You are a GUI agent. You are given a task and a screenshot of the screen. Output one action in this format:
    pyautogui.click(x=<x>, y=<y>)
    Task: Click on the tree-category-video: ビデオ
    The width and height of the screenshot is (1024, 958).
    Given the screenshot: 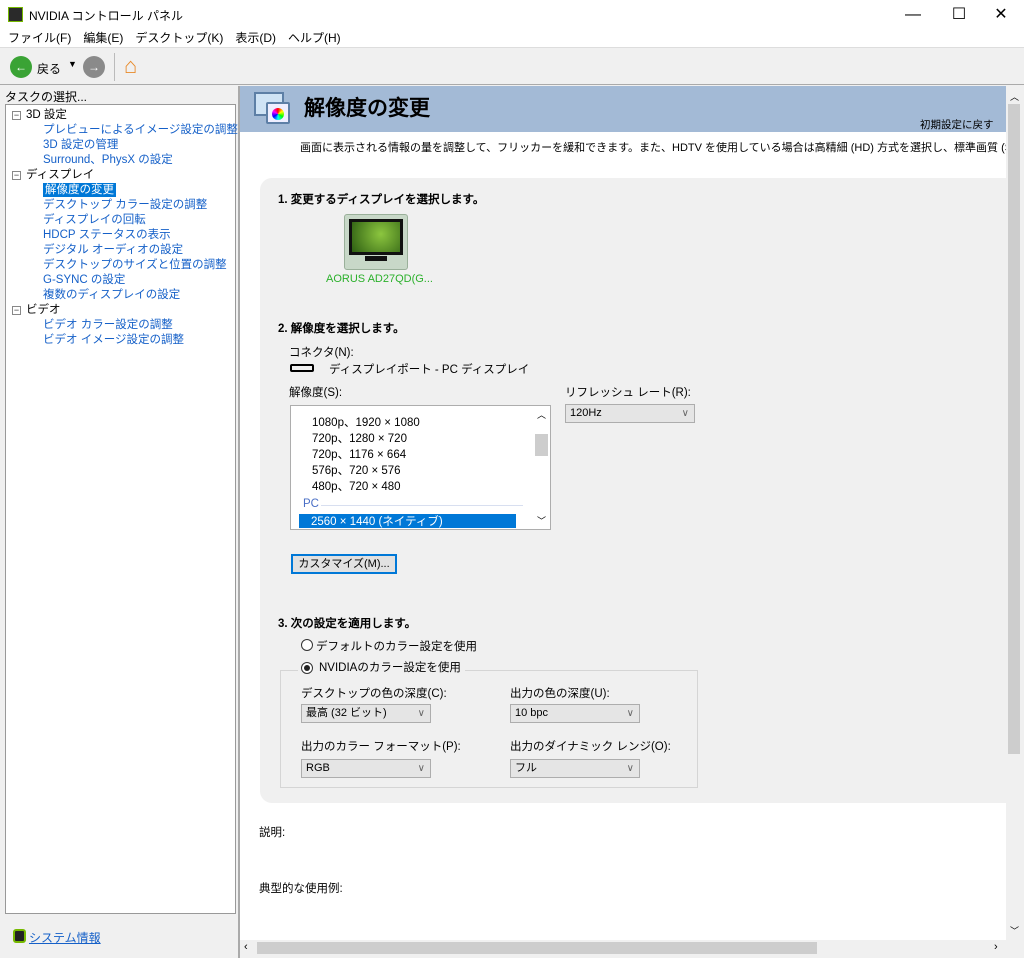 What is the action you would take?
    pyautogui.click(x=43, y=310)
    